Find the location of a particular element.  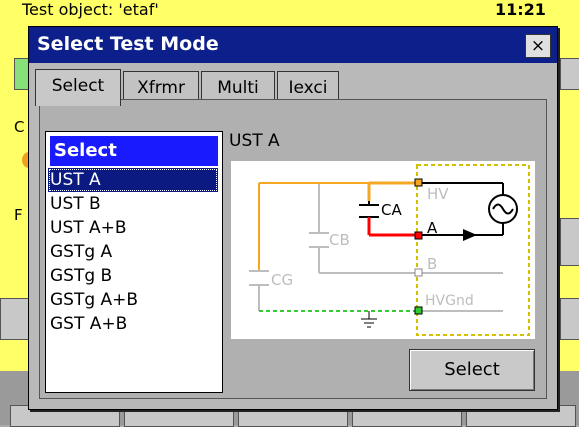

dialog-title: Select Test Mode is located at coordinates (128, 44).